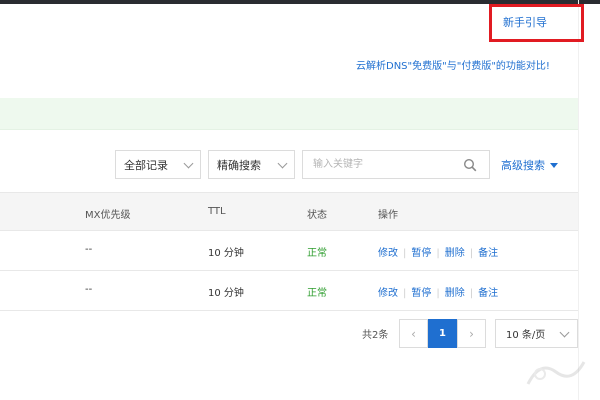 This screenshot has height=400, width=600. I want to click on page-button-current: 1, so click(442, 333).